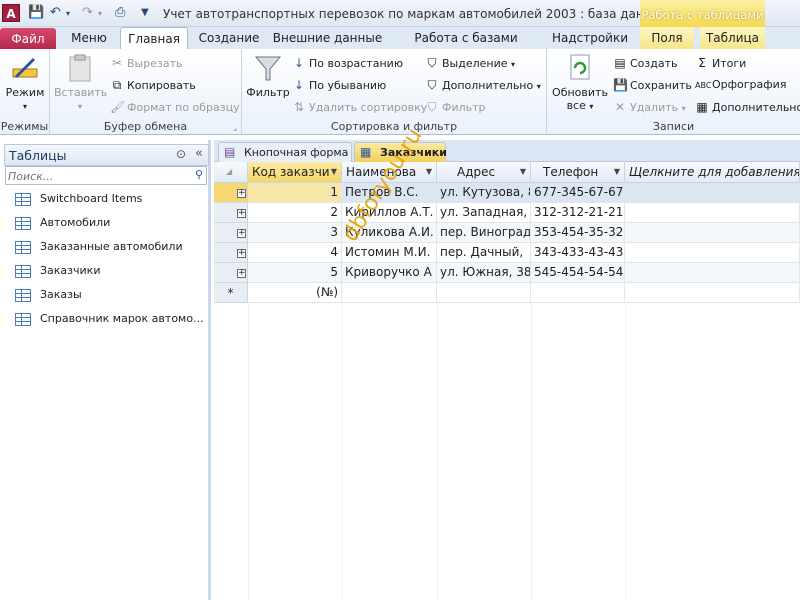 Image resolution: width=800 pixels, height=600 pixels. What do you see at coordinates (455, 107) in the screenshot?
I see `toggle-filter-button: ⛉ Фильтр` at bounding box center [455, 107].